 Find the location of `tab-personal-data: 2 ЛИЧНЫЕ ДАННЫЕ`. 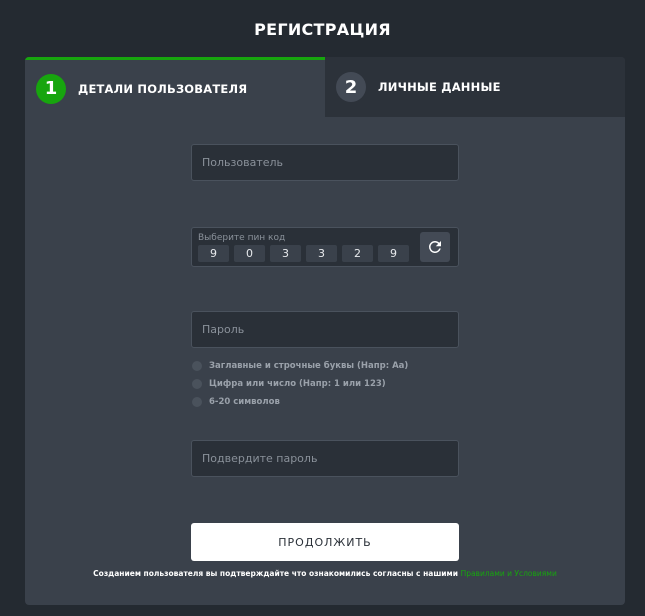

tab-personal-data: 2 ЛИЧНЫЕ ДАННЫЕ is located at coordinates (475, 87).